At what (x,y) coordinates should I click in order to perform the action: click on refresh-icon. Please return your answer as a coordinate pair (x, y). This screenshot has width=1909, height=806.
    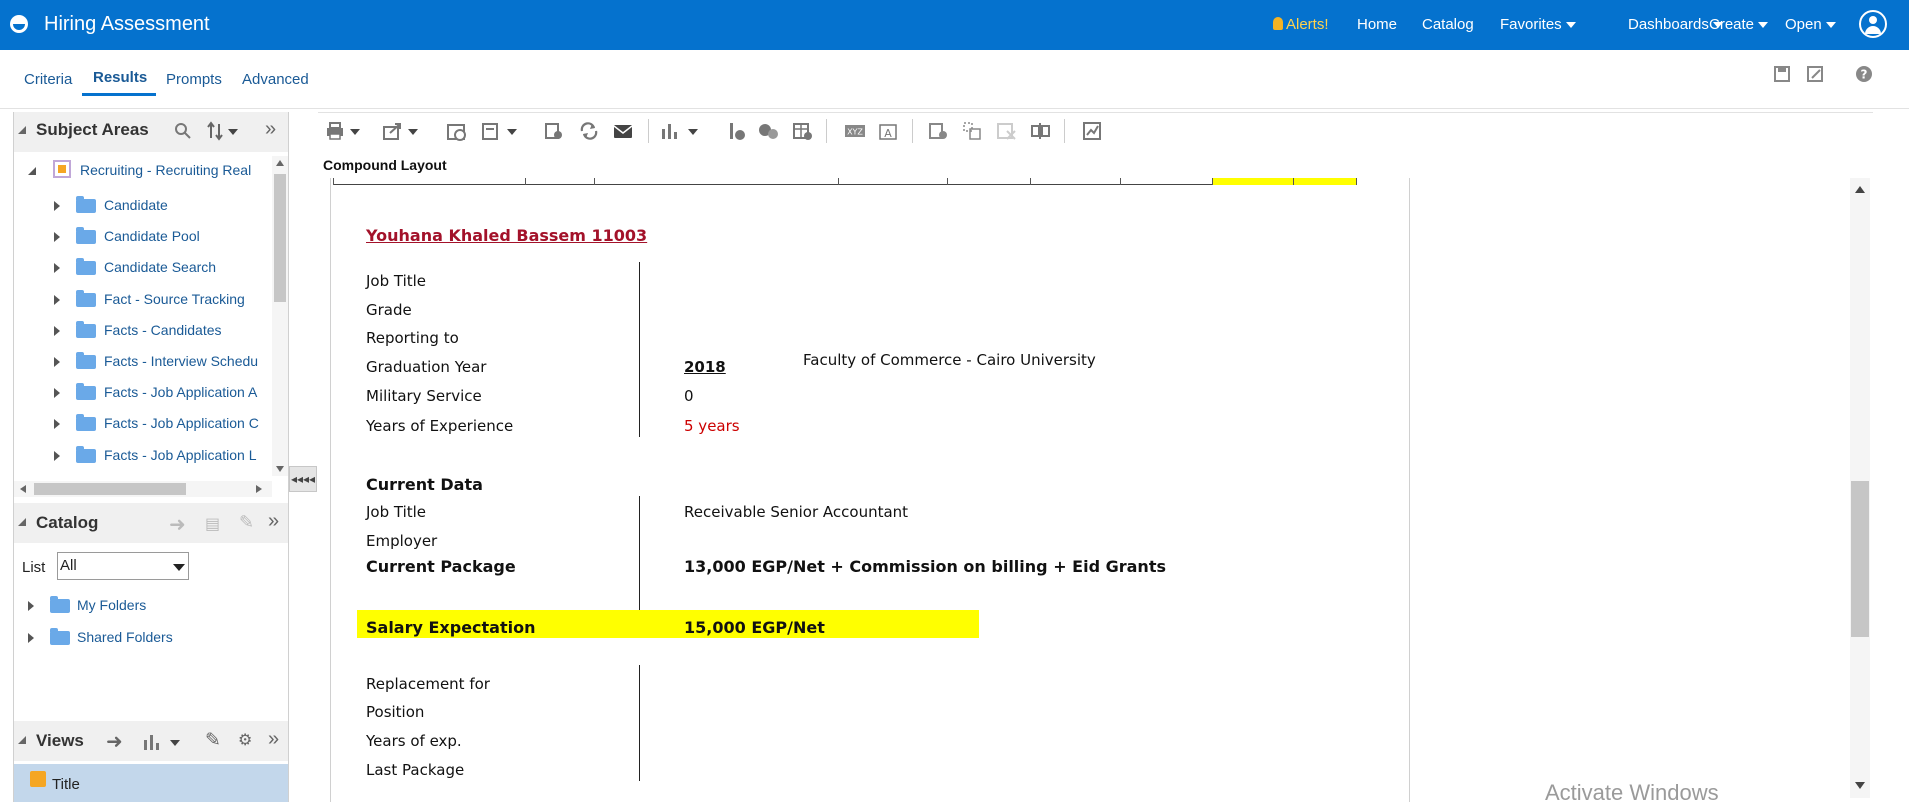
    Looking at the image, I should click on (589, 131).